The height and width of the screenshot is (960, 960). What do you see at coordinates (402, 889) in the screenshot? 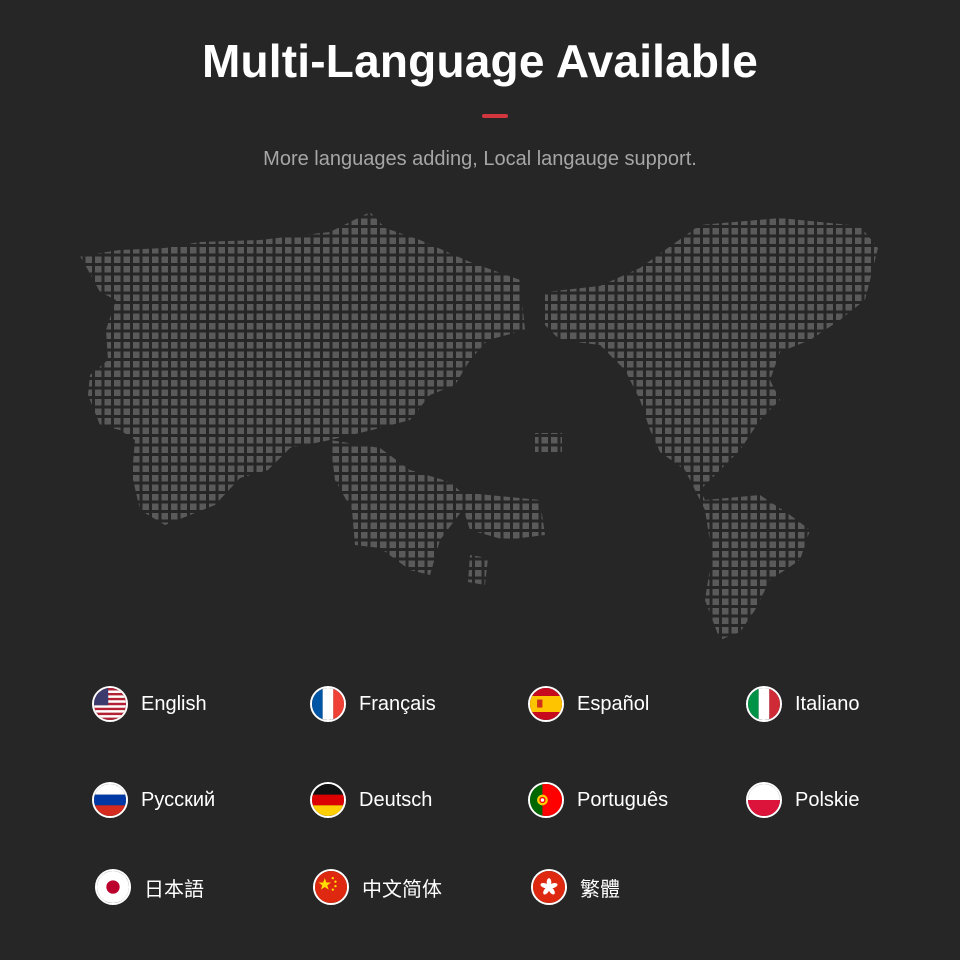
I see `language-label: 中文简体` at bounding box center [402, 889].